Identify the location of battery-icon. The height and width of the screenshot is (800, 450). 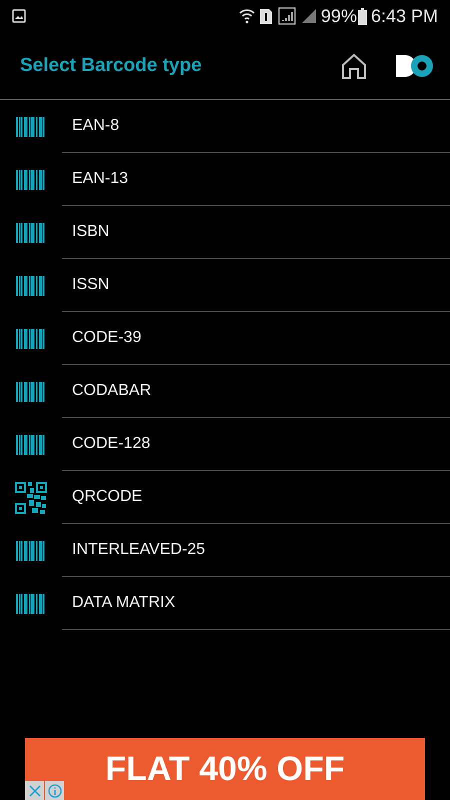
(362, 16).